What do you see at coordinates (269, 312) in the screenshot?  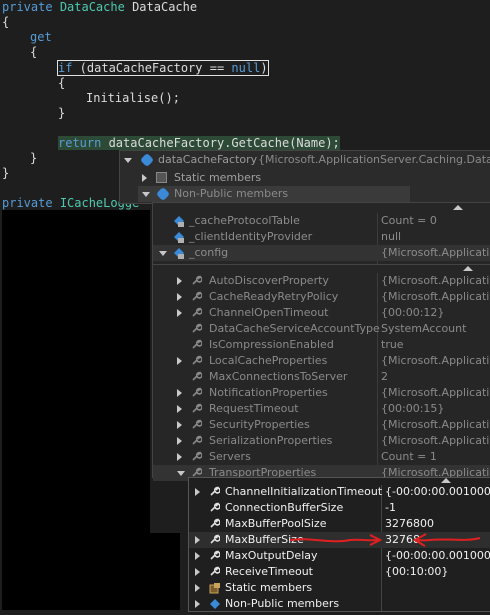 I see `member-name: ChannelOpenTimeout` at bounding box center [269, 312].